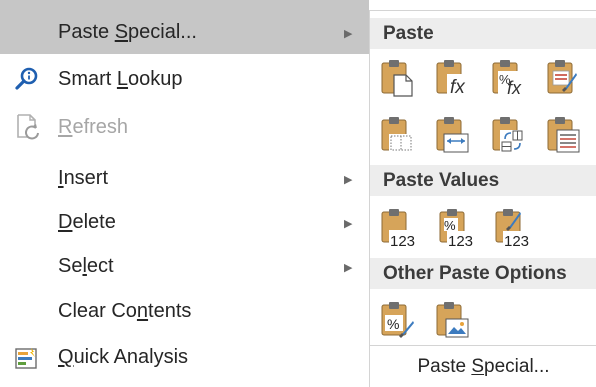 The width and height of the screenshot is (596, 387). I want to click on paste-values-icon: 123, so click(402, 228).